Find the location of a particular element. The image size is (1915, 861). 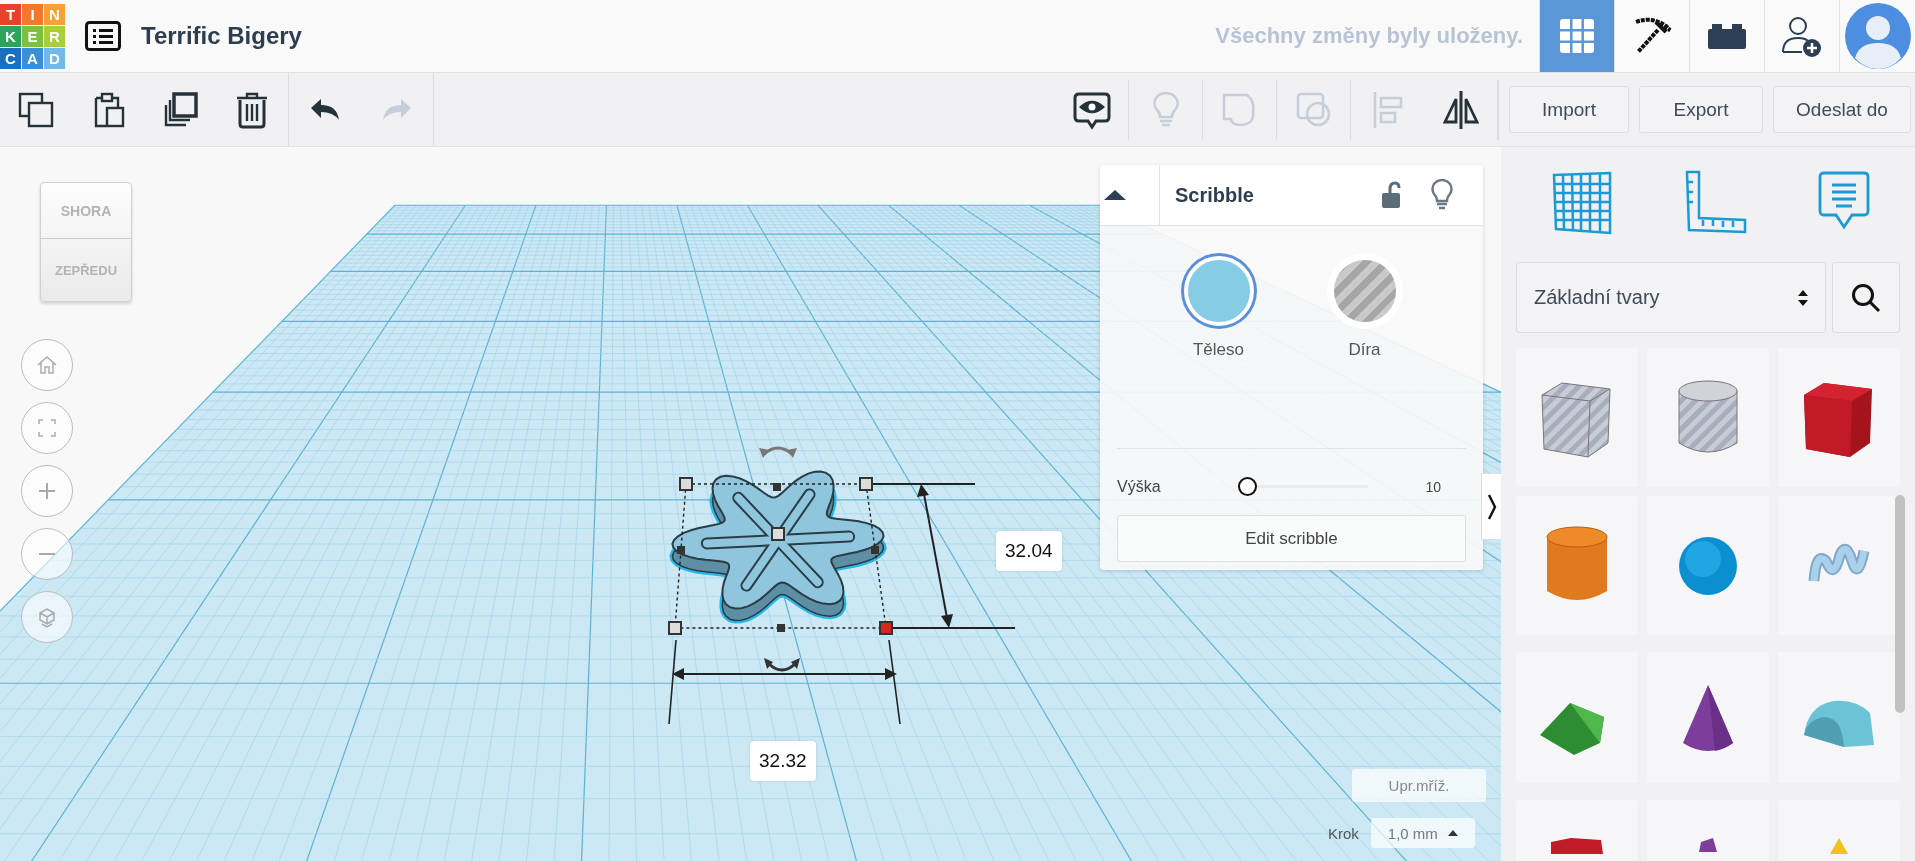

avatar-icon is located at coordinates (1877, 36).